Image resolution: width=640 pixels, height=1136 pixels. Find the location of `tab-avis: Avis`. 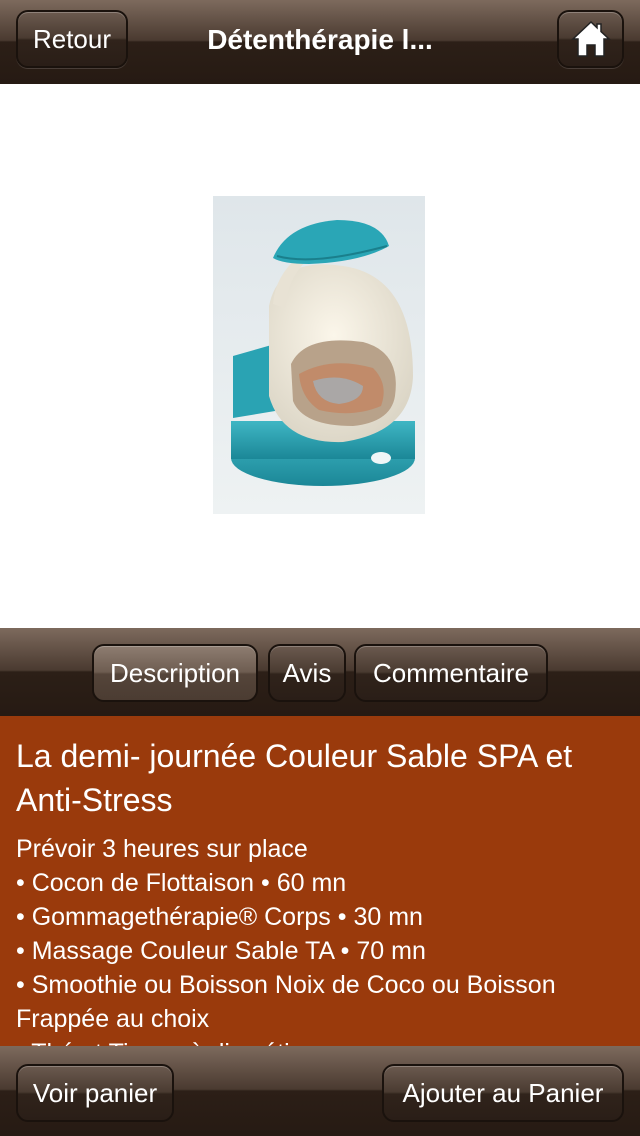

tab-avis: Avis is located at coordinates (307, 673).